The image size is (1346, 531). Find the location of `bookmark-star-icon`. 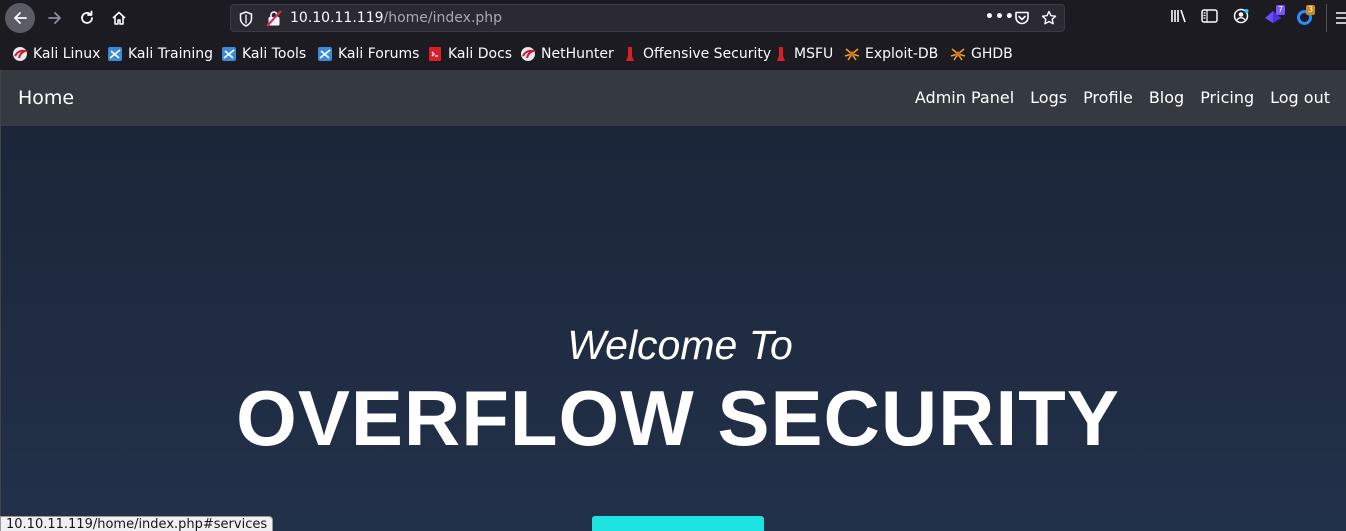

bookmark-star-icon is located at coordinates (1049, 18).